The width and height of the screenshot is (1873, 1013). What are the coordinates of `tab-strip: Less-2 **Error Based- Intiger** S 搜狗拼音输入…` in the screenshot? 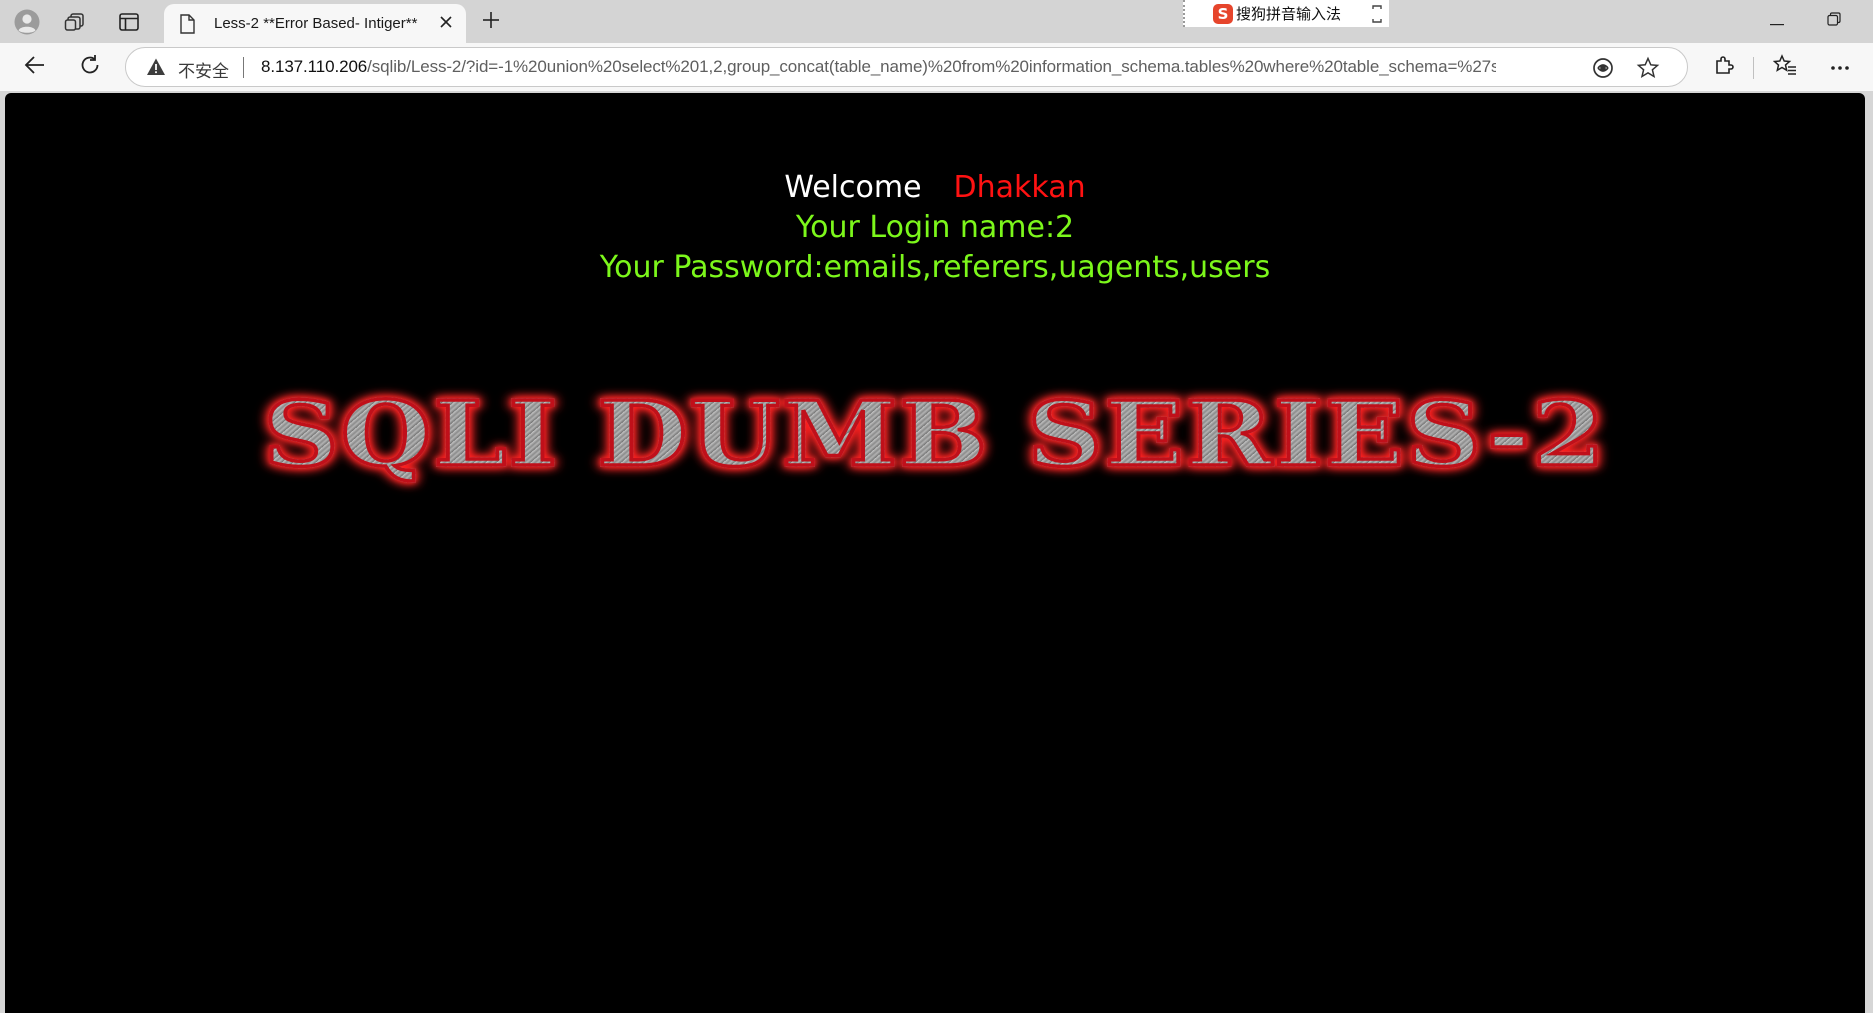 It's located at (936, 21).